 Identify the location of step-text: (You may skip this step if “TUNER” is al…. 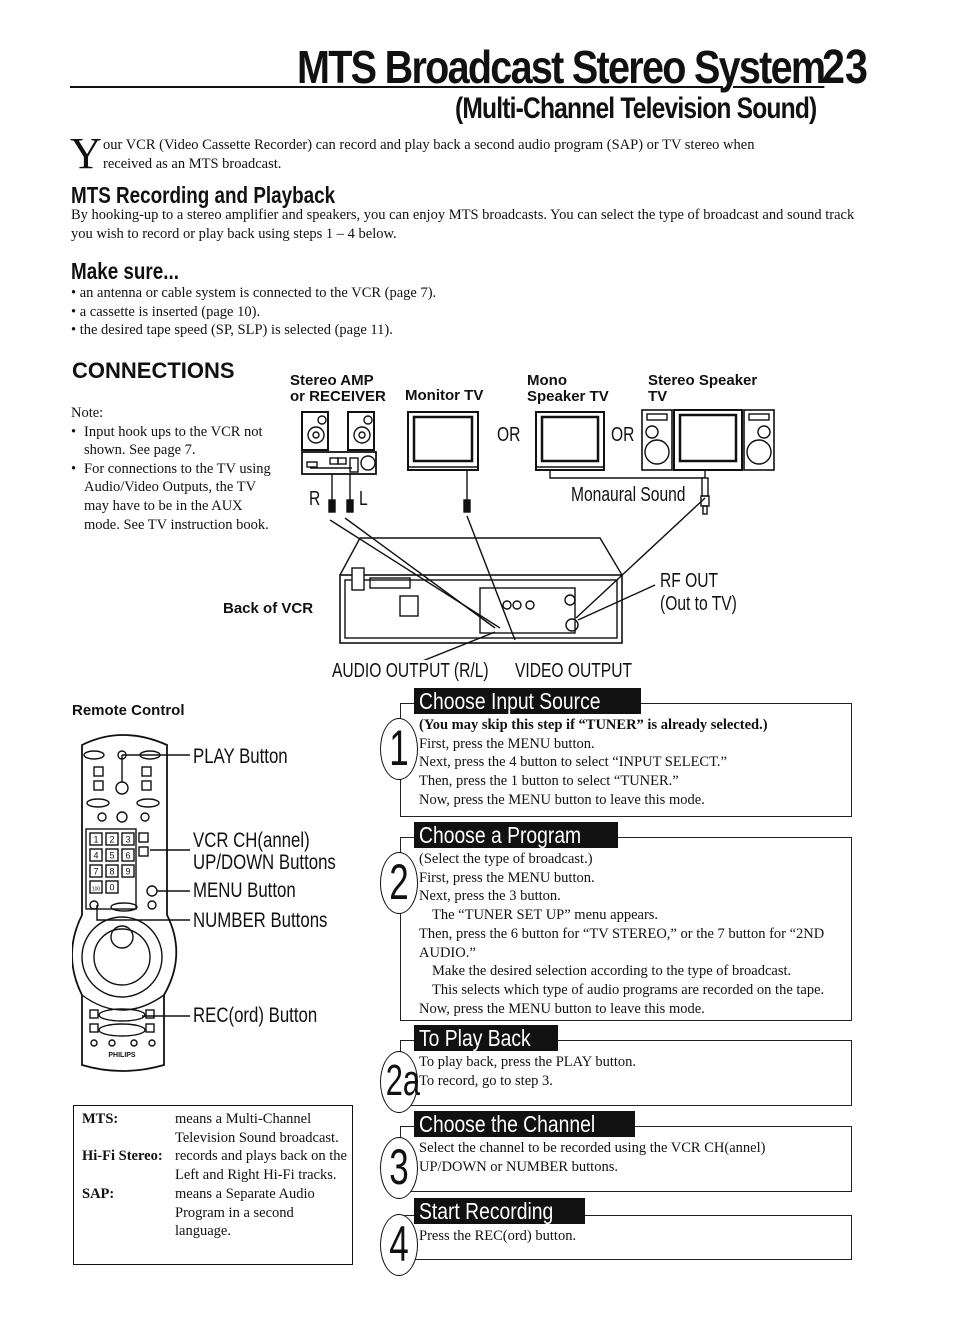
(639, 763).